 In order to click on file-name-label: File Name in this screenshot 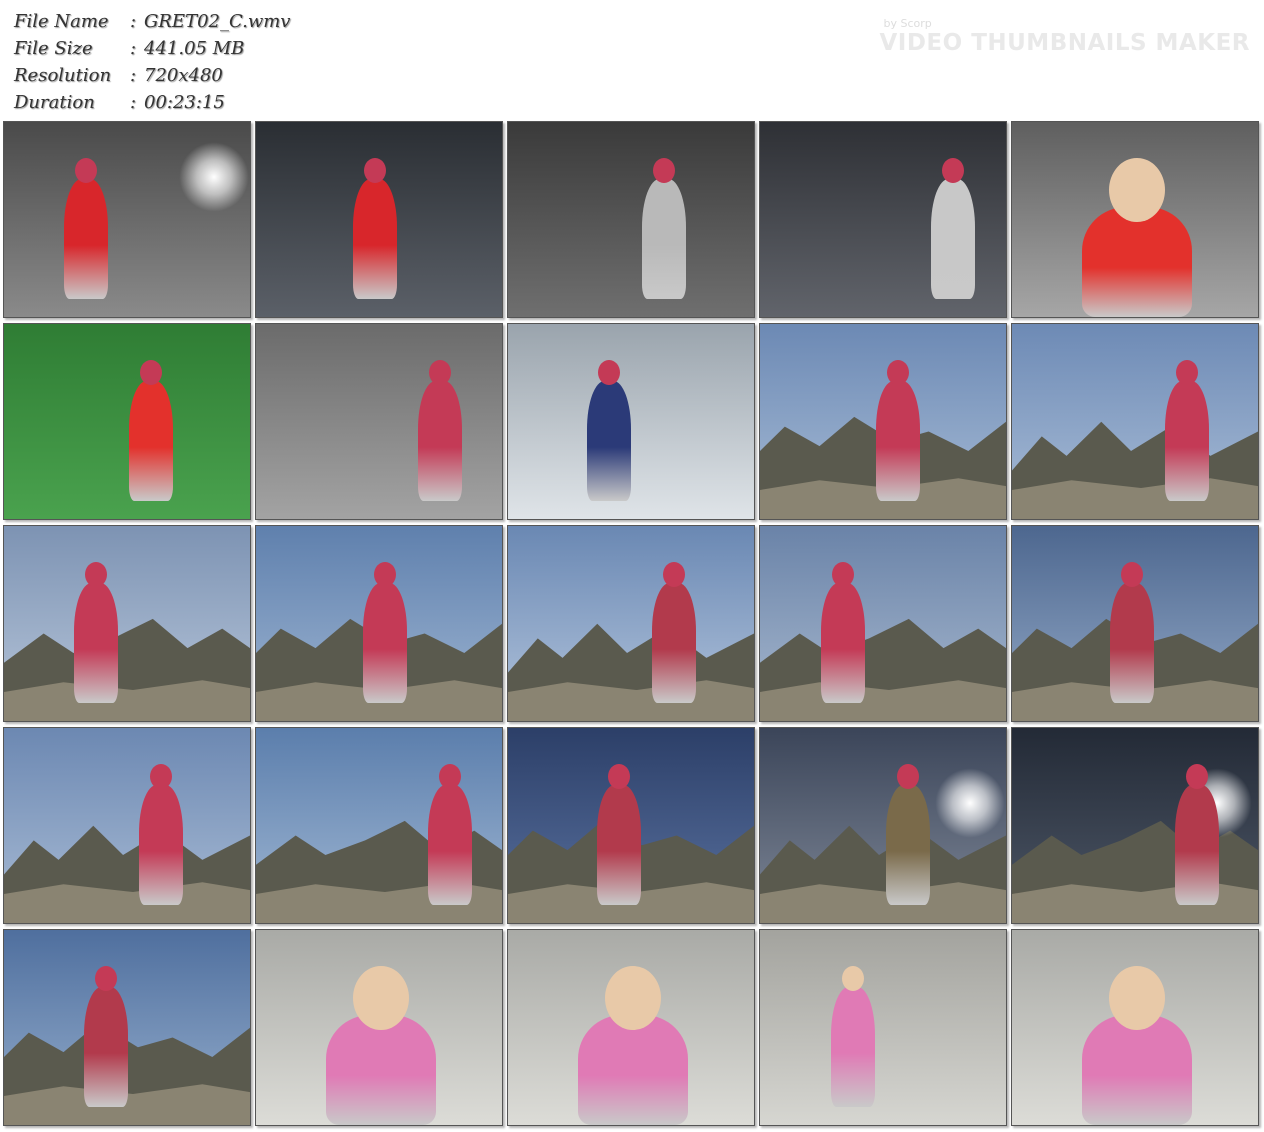, I will do `click(61, 21)`.